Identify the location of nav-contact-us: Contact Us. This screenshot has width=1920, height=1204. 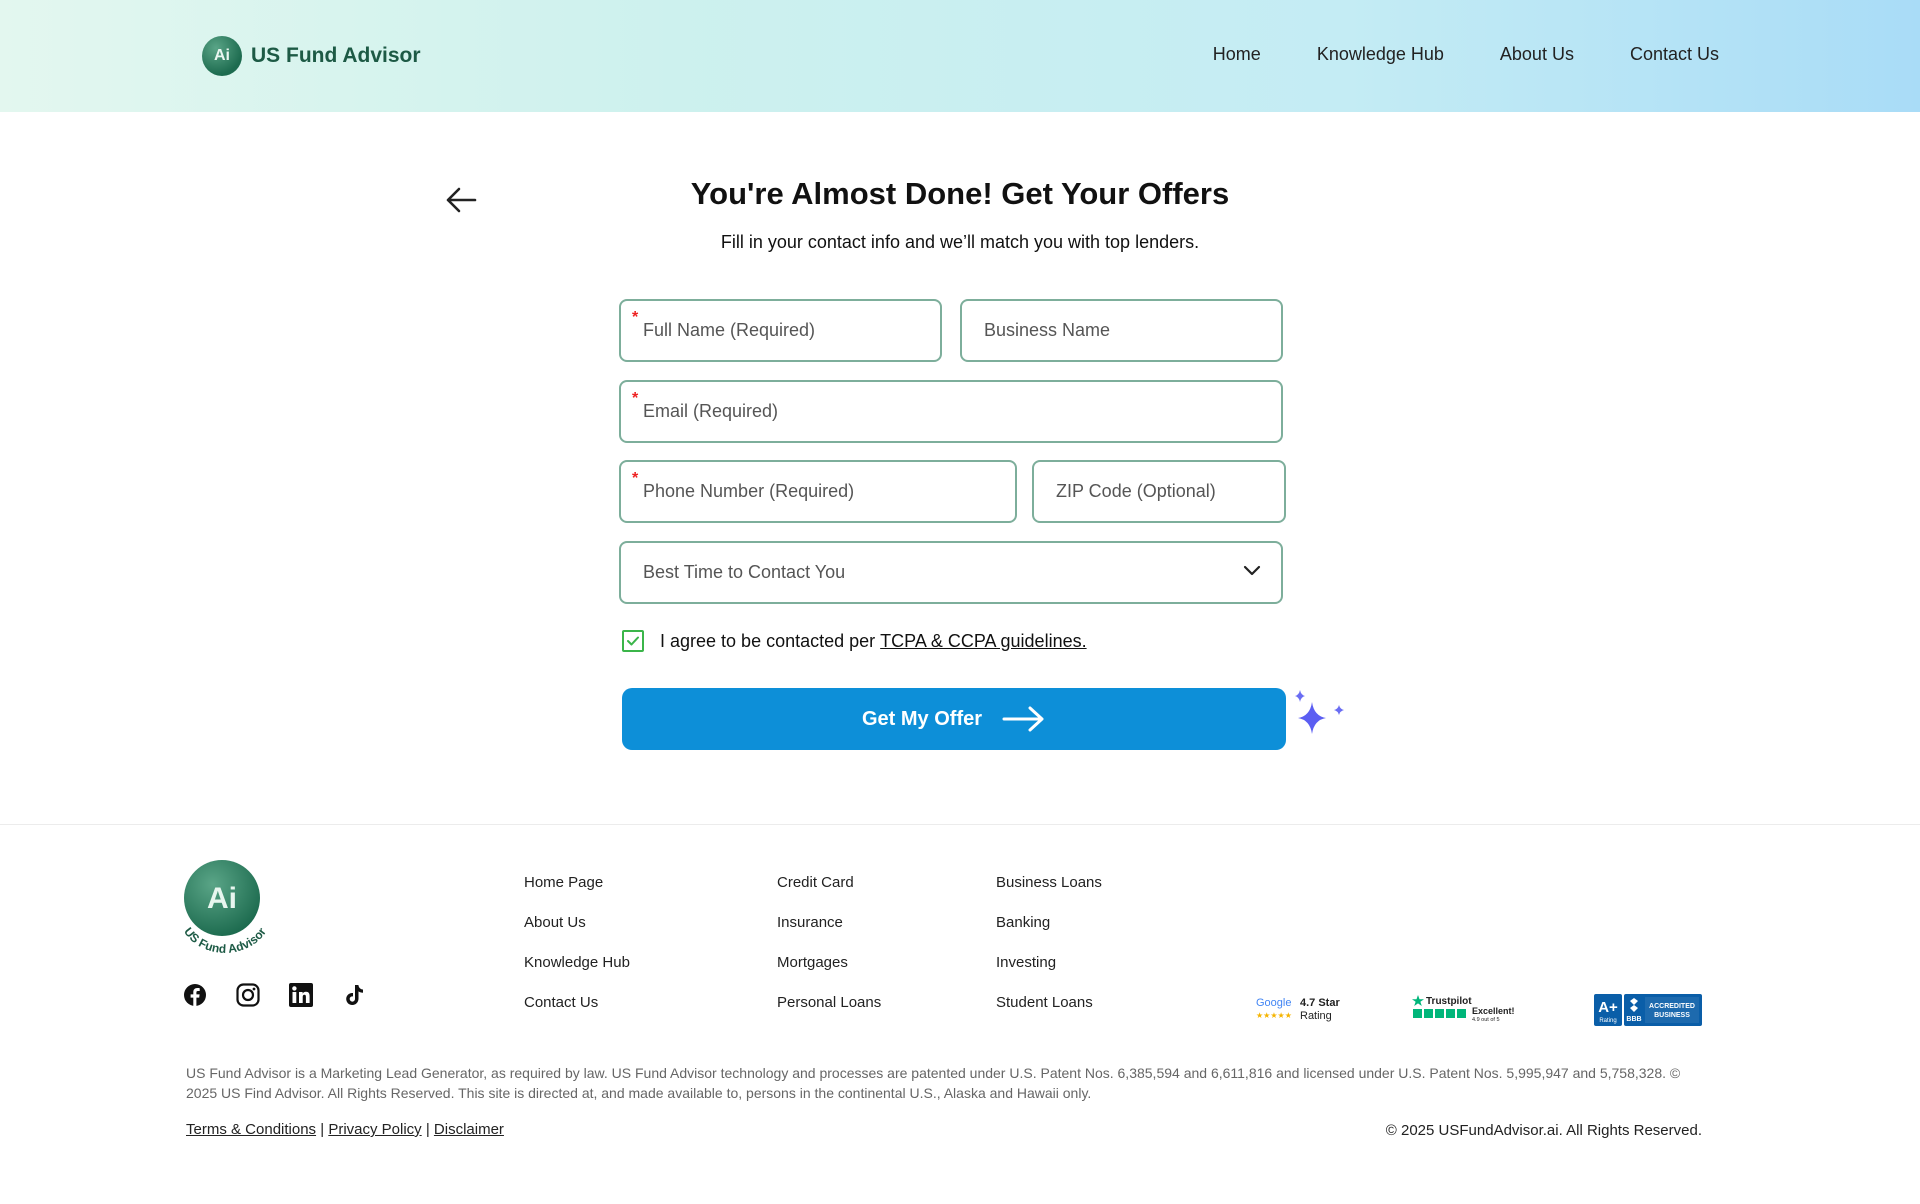
(1674, 54).